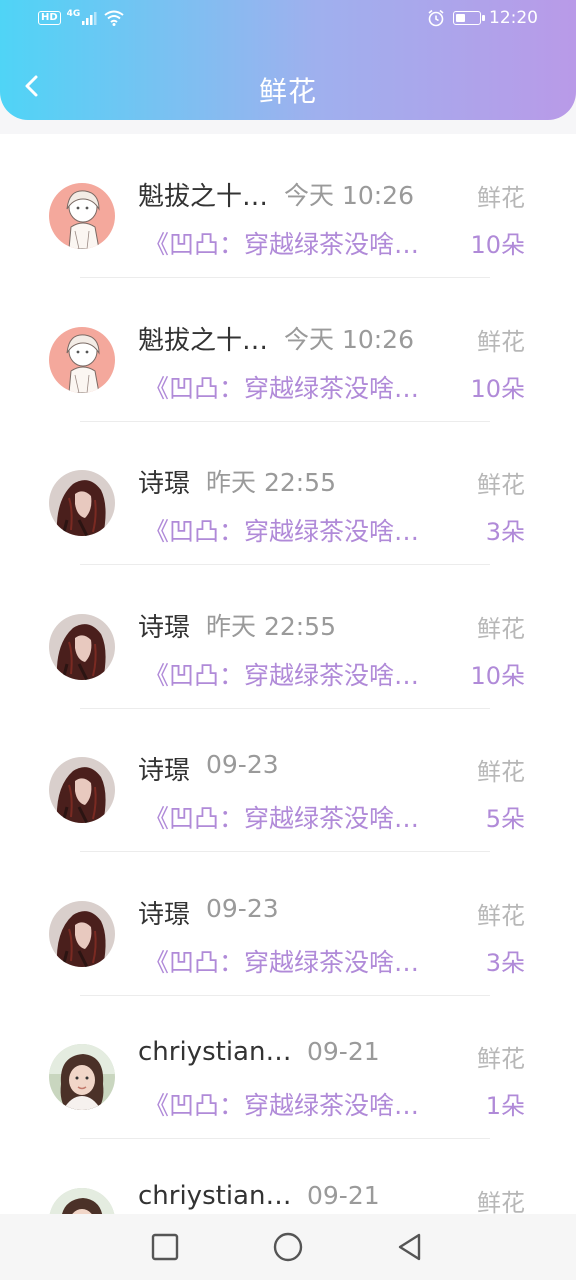 The width and height of the screenshot is (576, 1280). Describe the element at coordinates (288, 780) in the screenshot. I see `list-item: 诗璟 09-23 鲜花《凹凸：穿越绿茶没啥… 5朵` at that location.